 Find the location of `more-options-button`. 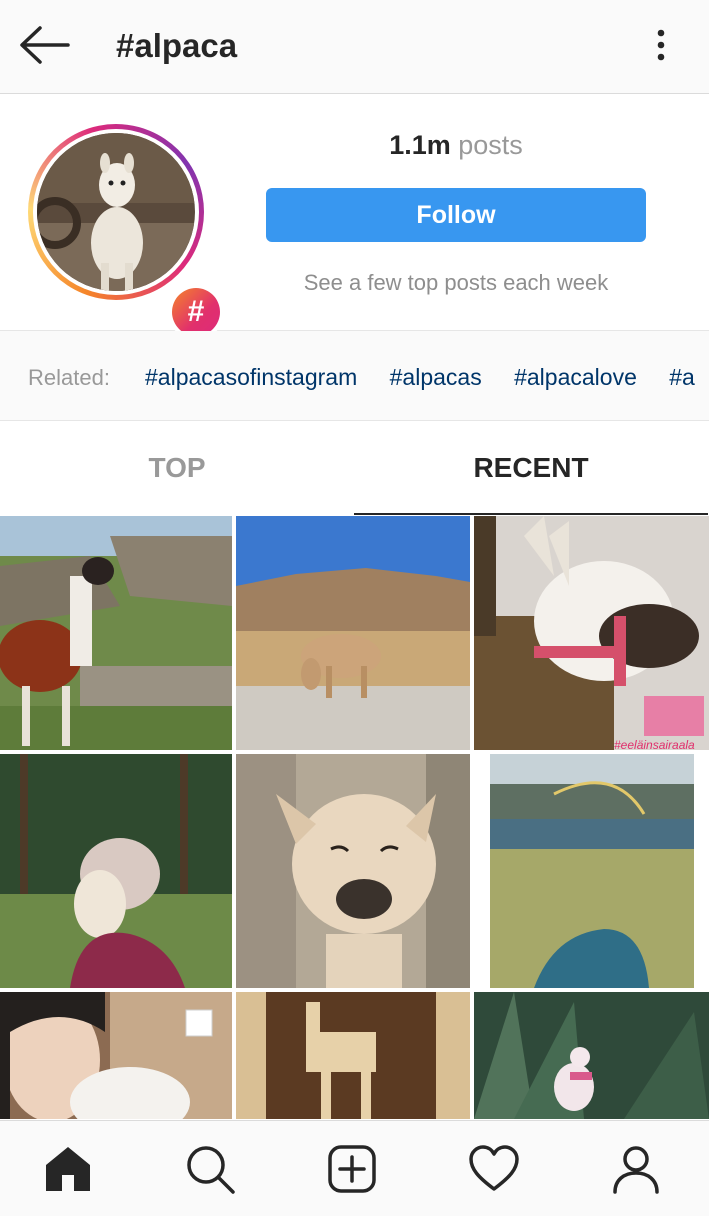

more-options-button is located at coordinates (661, 45).